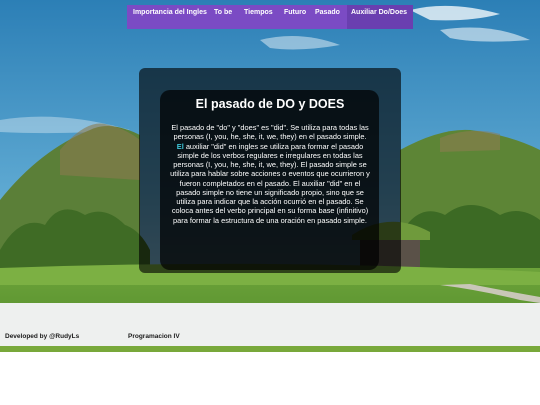  Describe the element at coordinates (42, 336) in the screenshot. I see `footer-developer-credit: Developed by @RudyLs` at that location.